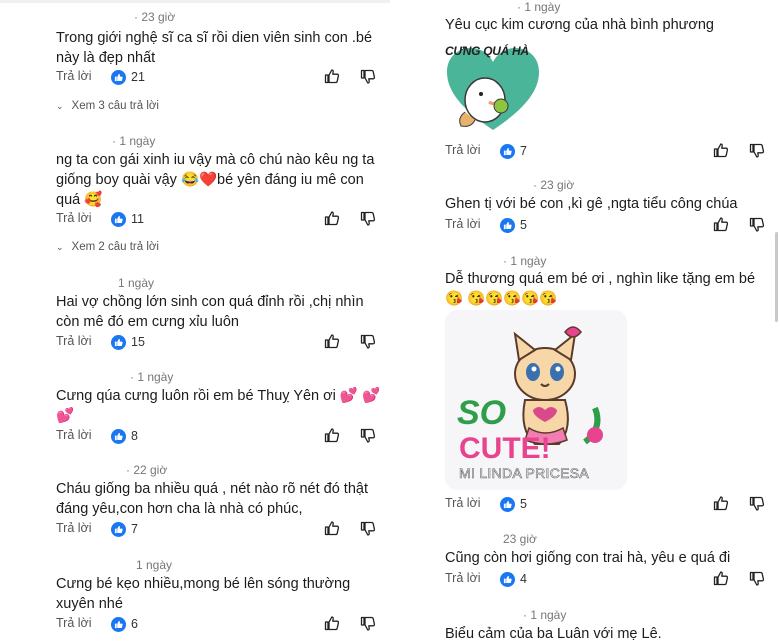  Describe the element at coordinates (147, 470) in the screenshot. I see `comment-timestamp: · 22 giờ` at that location.